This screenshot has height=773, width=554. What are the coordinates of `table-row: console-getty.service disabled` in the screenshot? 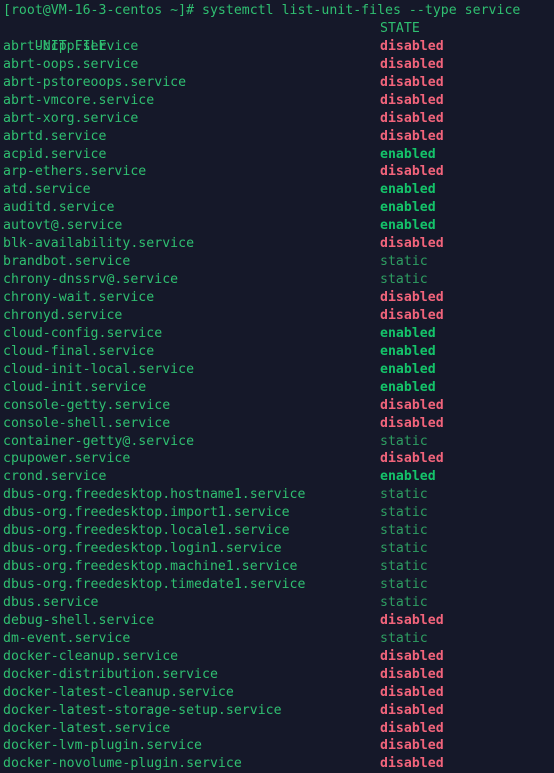 It's located at (277, 406).